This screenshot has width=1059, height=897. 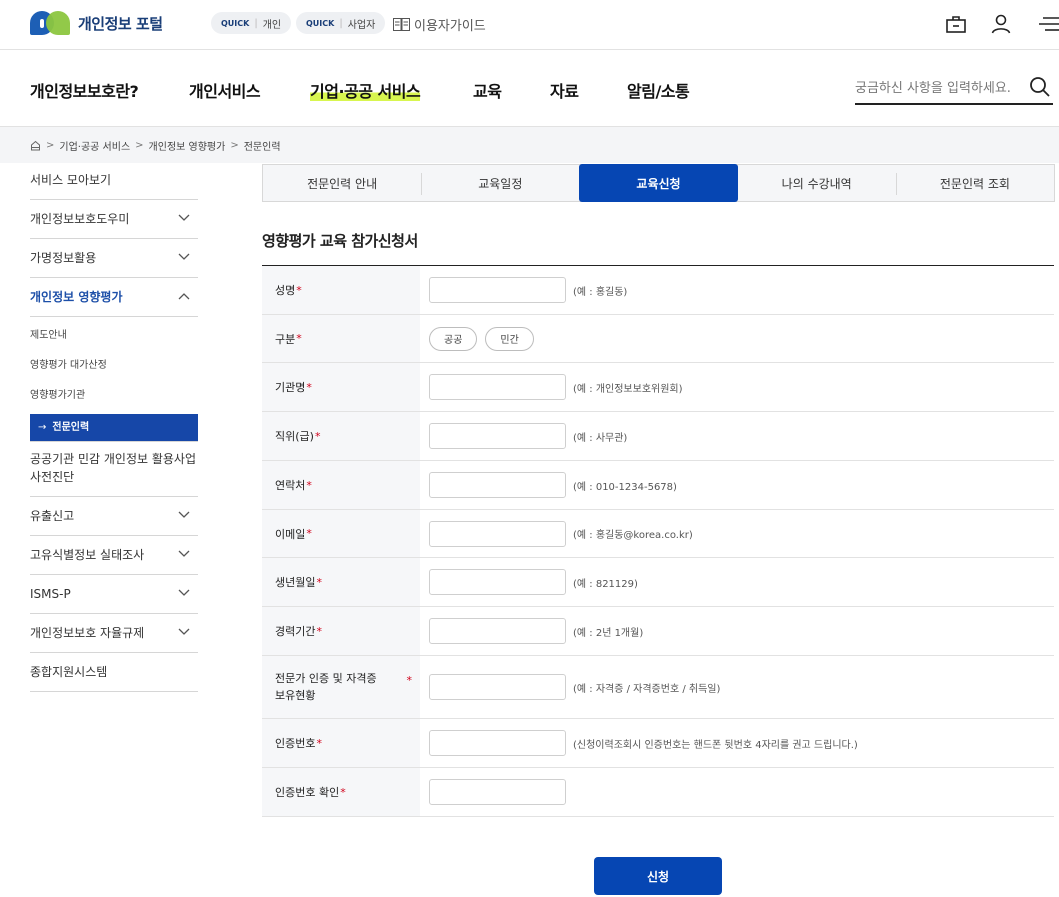 I want to click on field-label: 연락처, so click(x=290, y=485).